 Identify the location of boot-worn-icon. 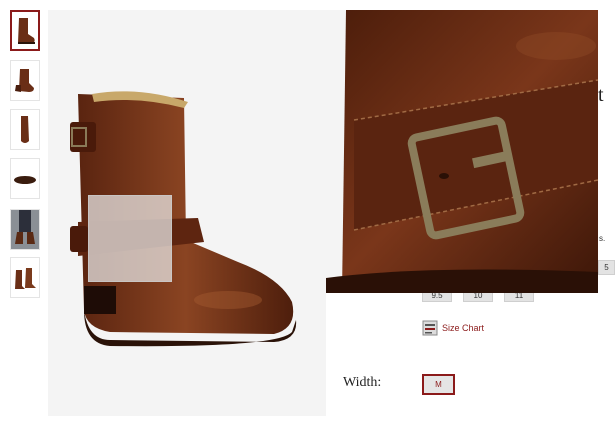
(25, 229).